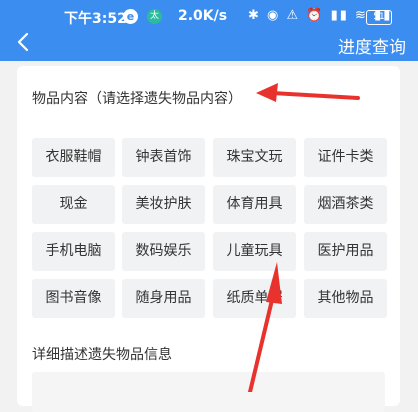  I want to click on items-section-title: 物品内容（请选择遗失物品内容）, so click(137, 99).